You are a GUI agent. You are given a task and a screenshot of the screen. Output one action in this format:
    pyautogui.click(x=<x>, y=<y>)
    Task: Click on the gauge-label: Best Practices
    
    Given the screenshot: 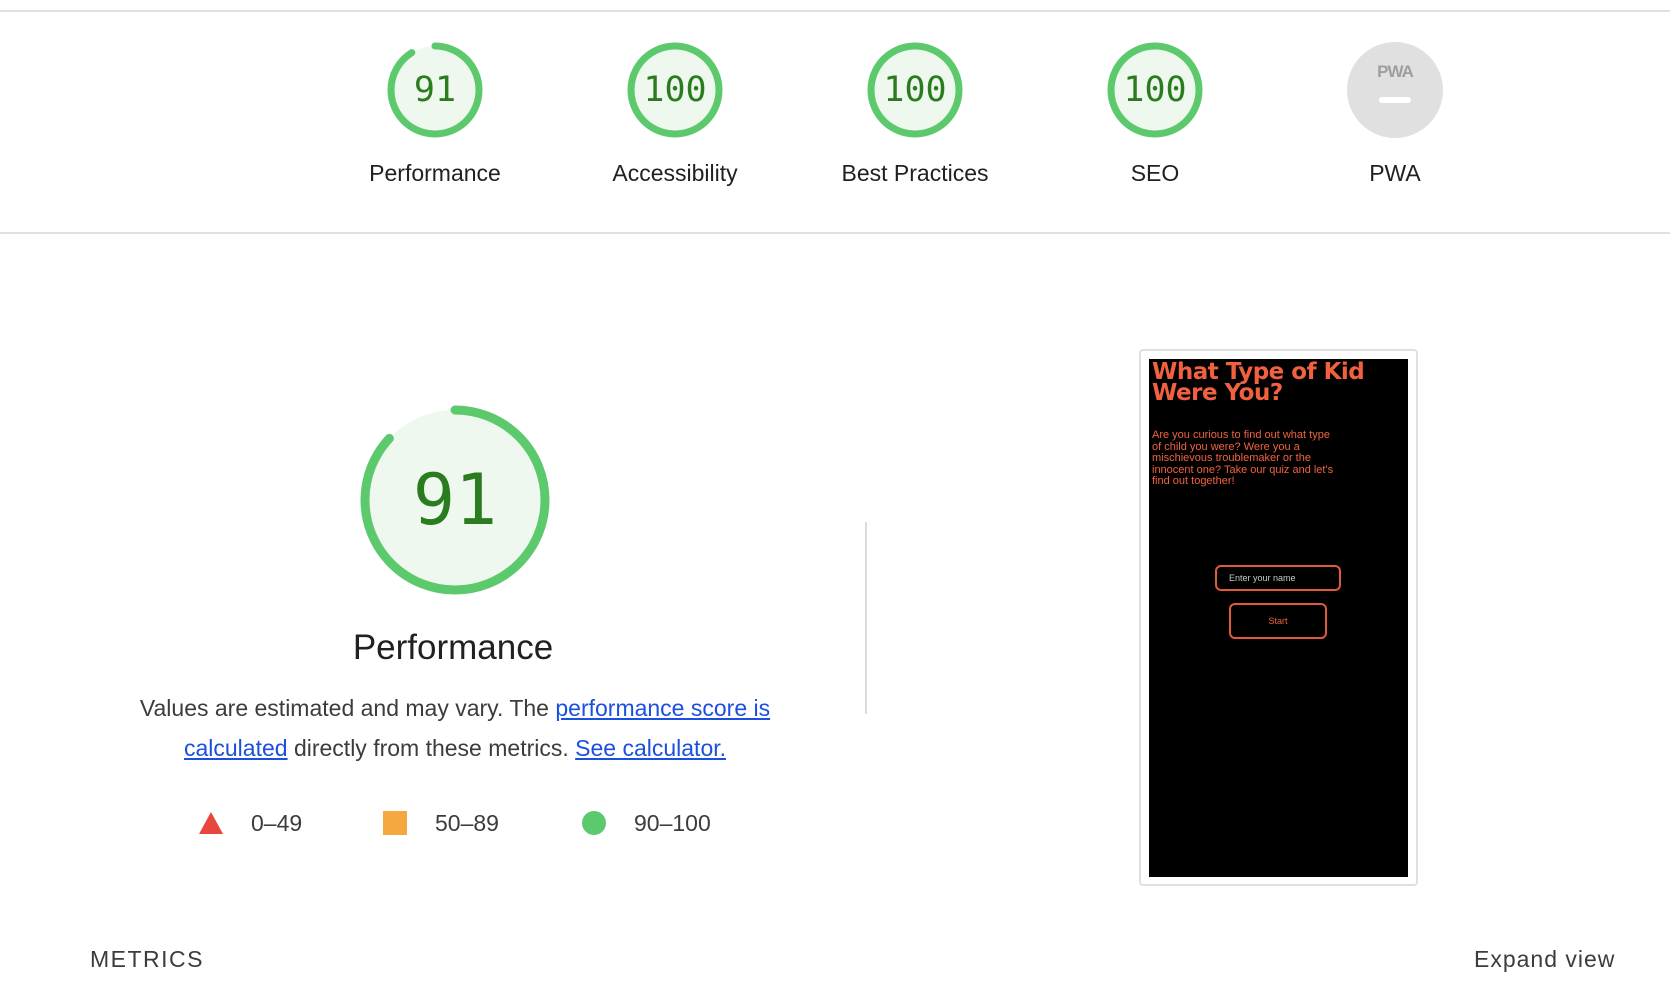 What is the action you would take?
    pyautogui.click(x=915, y=173)
    